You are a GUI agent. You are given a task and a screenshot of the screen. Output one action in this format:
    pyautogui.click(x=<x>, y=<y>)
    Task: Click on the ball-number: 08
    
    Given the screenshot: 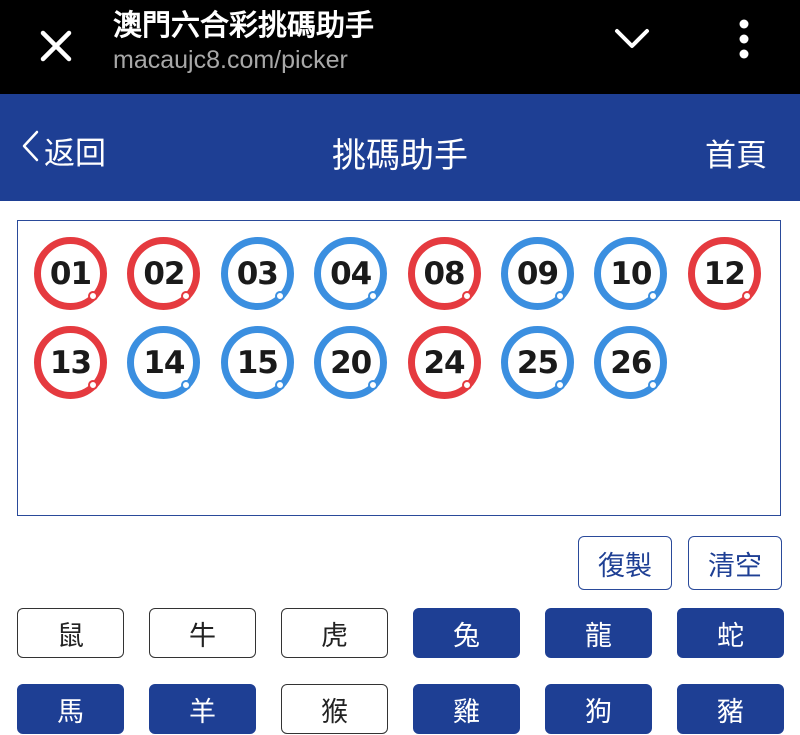 What is the action you would take?
    pyautogui.click(x=444, y=273)
    